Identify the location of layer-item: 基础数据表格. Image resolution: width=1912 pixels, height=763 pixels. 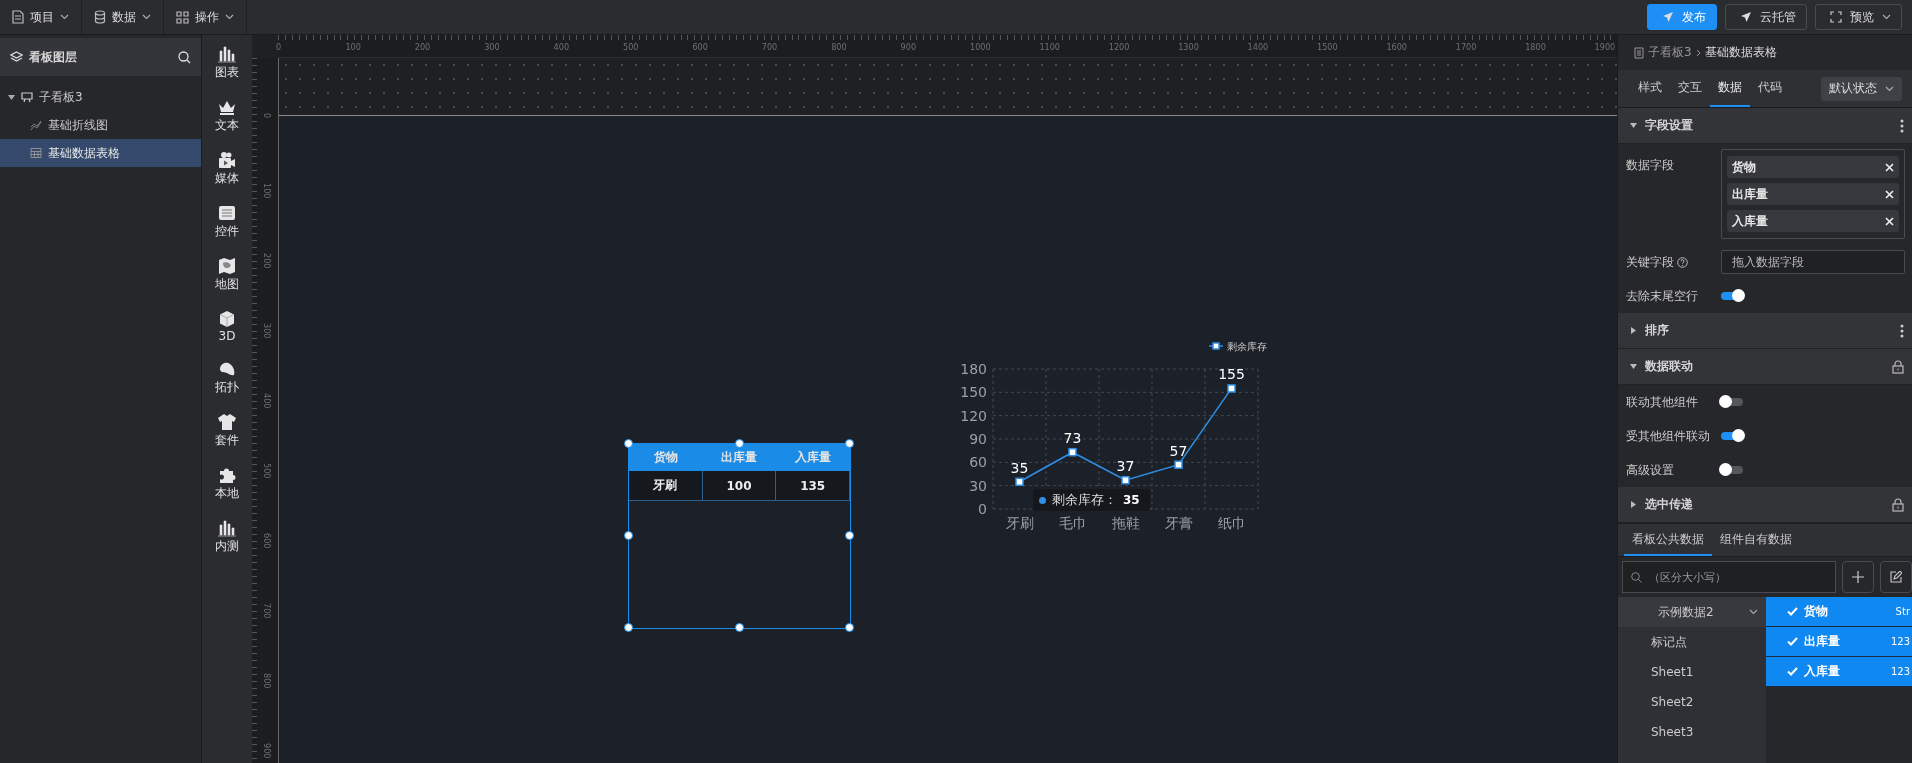
(100, 153).